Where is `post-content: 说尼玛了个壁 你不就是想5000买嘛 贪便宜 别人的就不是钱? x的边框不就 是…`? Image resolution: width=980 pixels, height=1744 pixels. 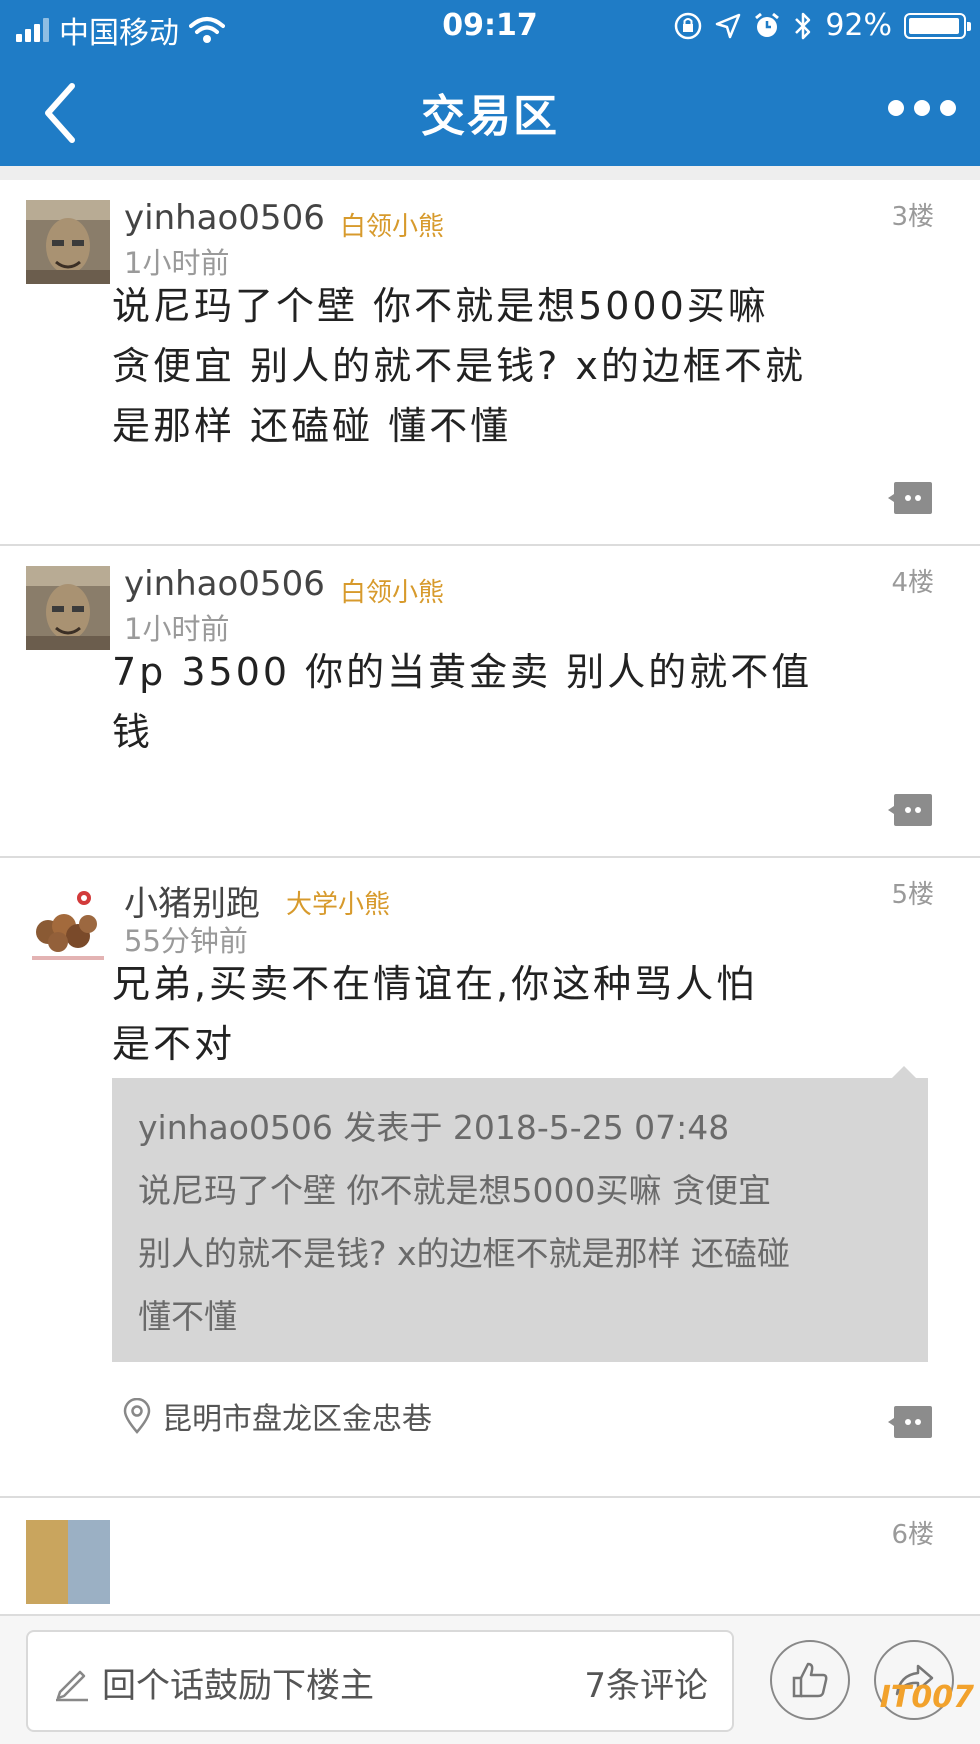
post-content: 说尼玛了个壁 你不就是想5000买嘛 贪便宜 别人的就不是钱? x的边框不就 是… is located at coordinates (522, 366).